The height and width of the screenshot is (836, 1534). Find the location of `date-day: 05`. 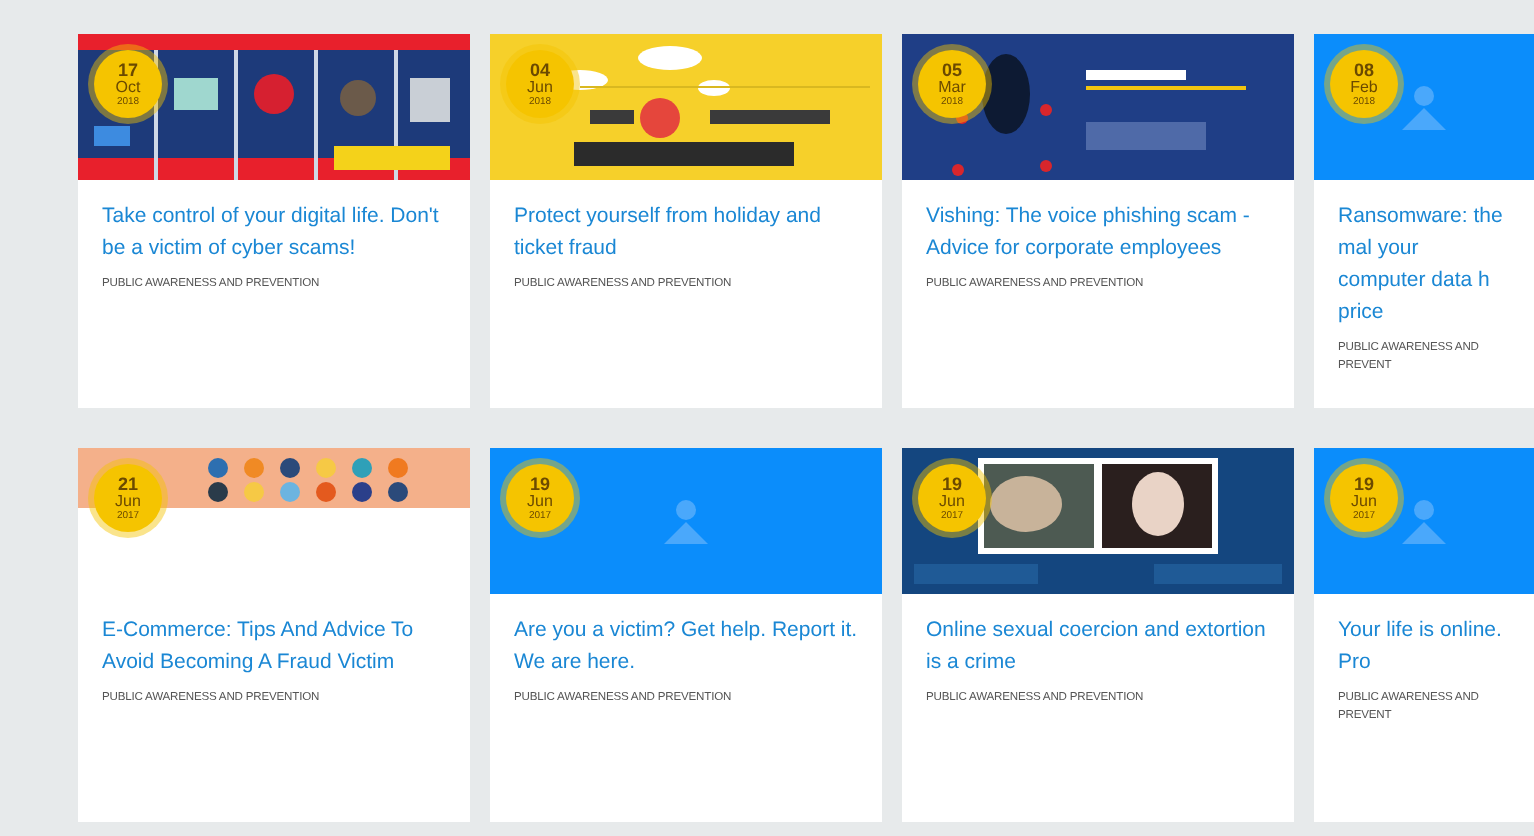

date-day: 05 is located at coordinates (951, 70).